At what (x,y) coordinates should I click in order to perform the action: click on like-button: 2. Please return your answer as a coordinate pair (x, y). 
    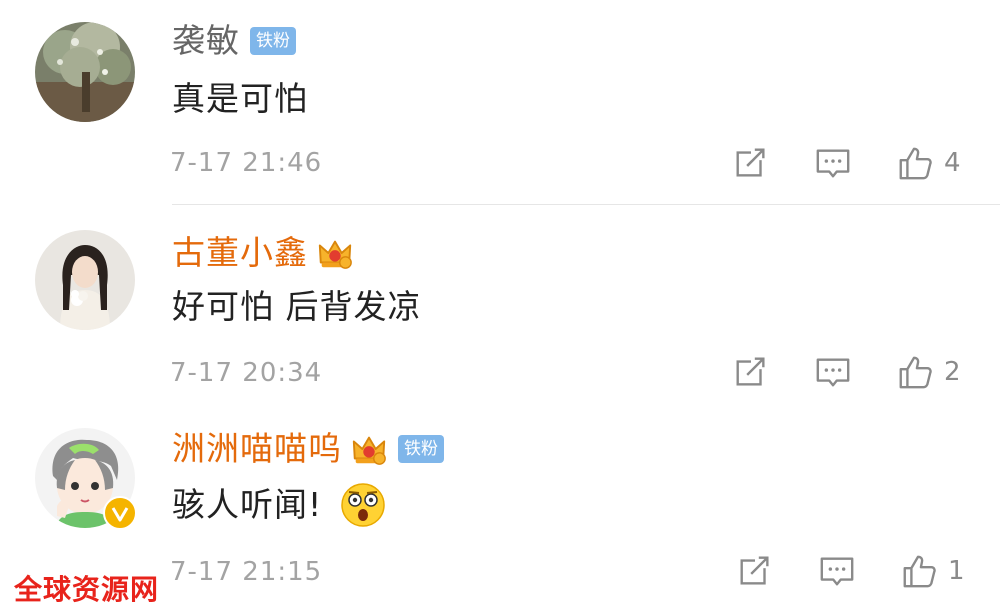
    Looking at the image, I should click on (928, 372).